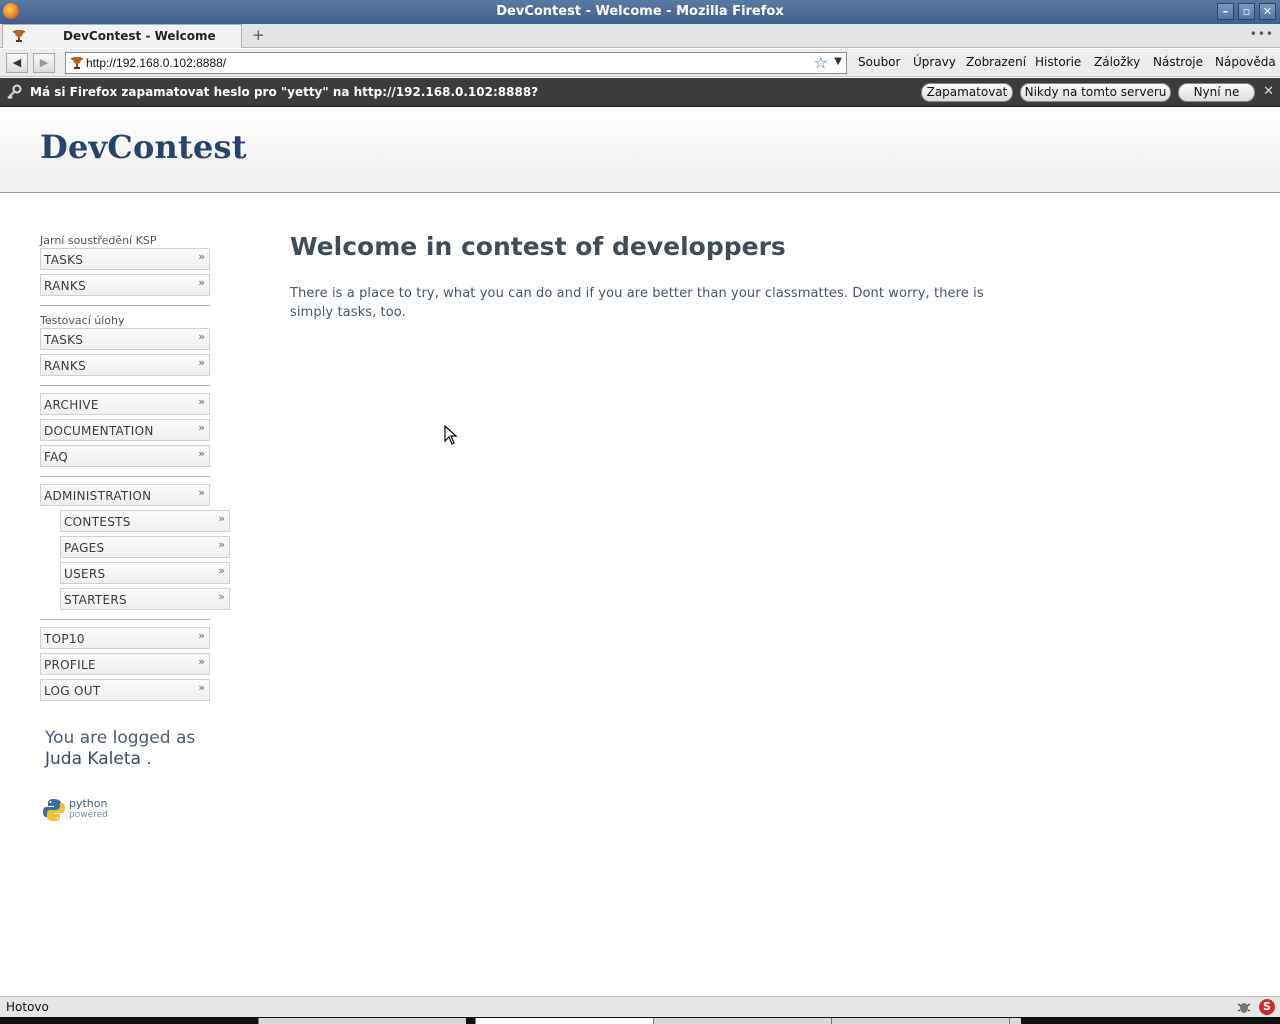 The image size is (1280, 1024). Describe the element at coordinates (56, 457) in the screenshot. I see `nav-label: FAQ` at that location.